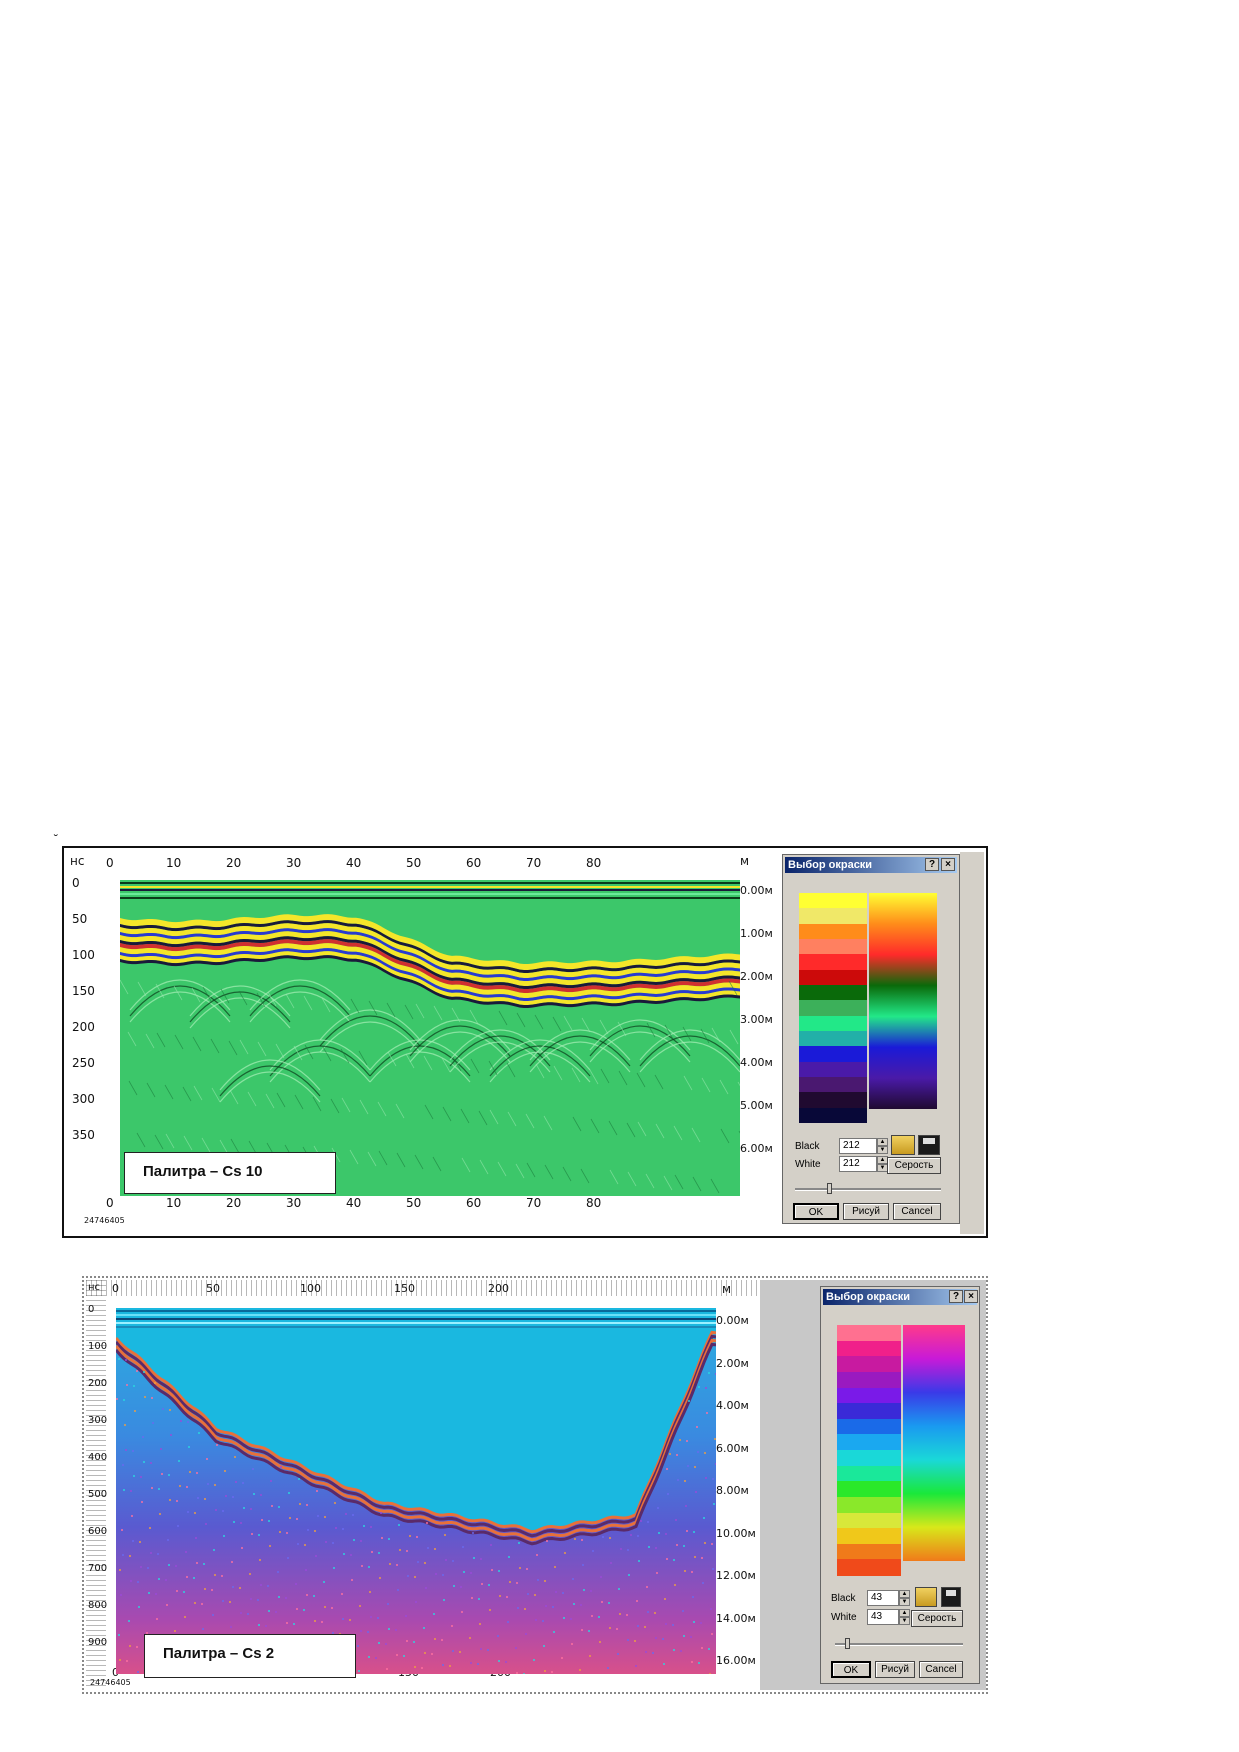  I want to click on y-tick-label: 0, so click(76, 883).